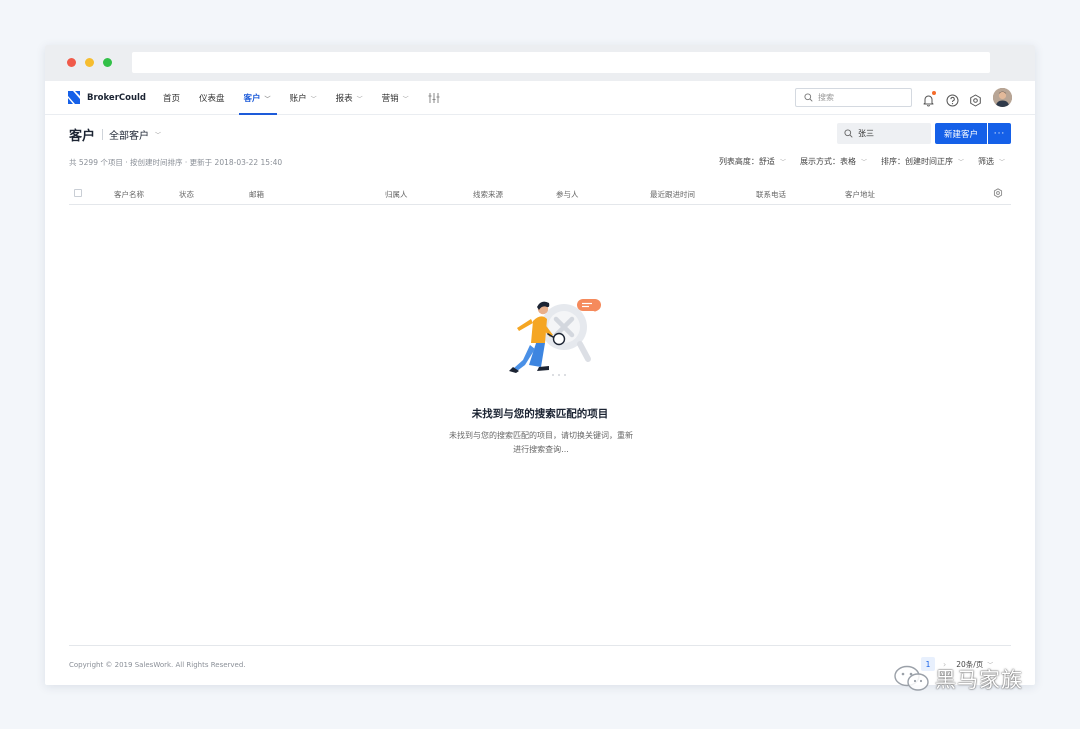 The height and width of the screenshot is (729, 1080). What do you see at coordinates (103, 134) in the screenshot?
I see `title-divider` at bounding box center [103, 134].